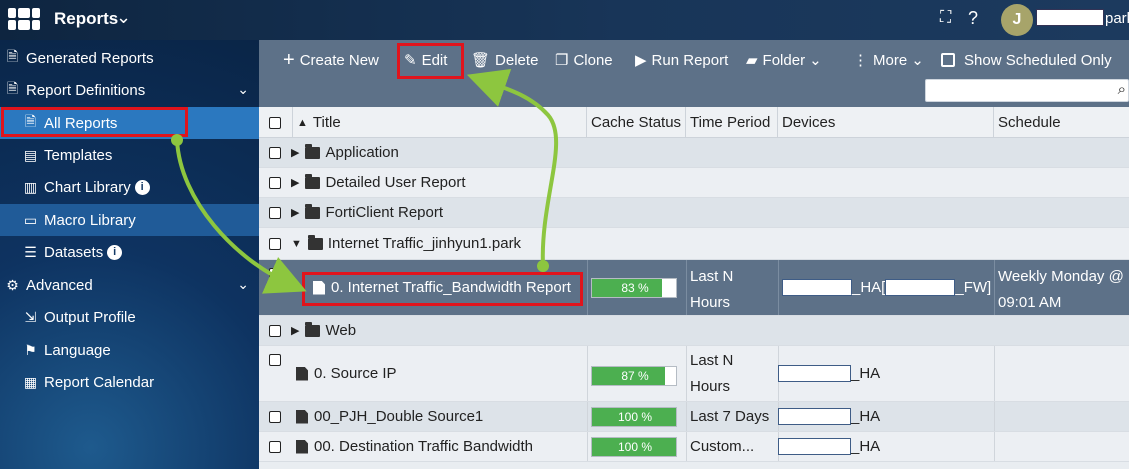  Describe the element at coordinates (784, 60) in the screenshot. I see `folder-button: ▰ Folder ⌄` at that location.